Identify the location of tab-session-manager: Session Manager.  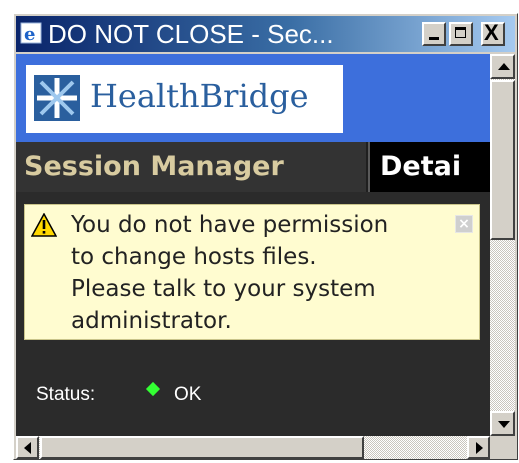
(191, 167).